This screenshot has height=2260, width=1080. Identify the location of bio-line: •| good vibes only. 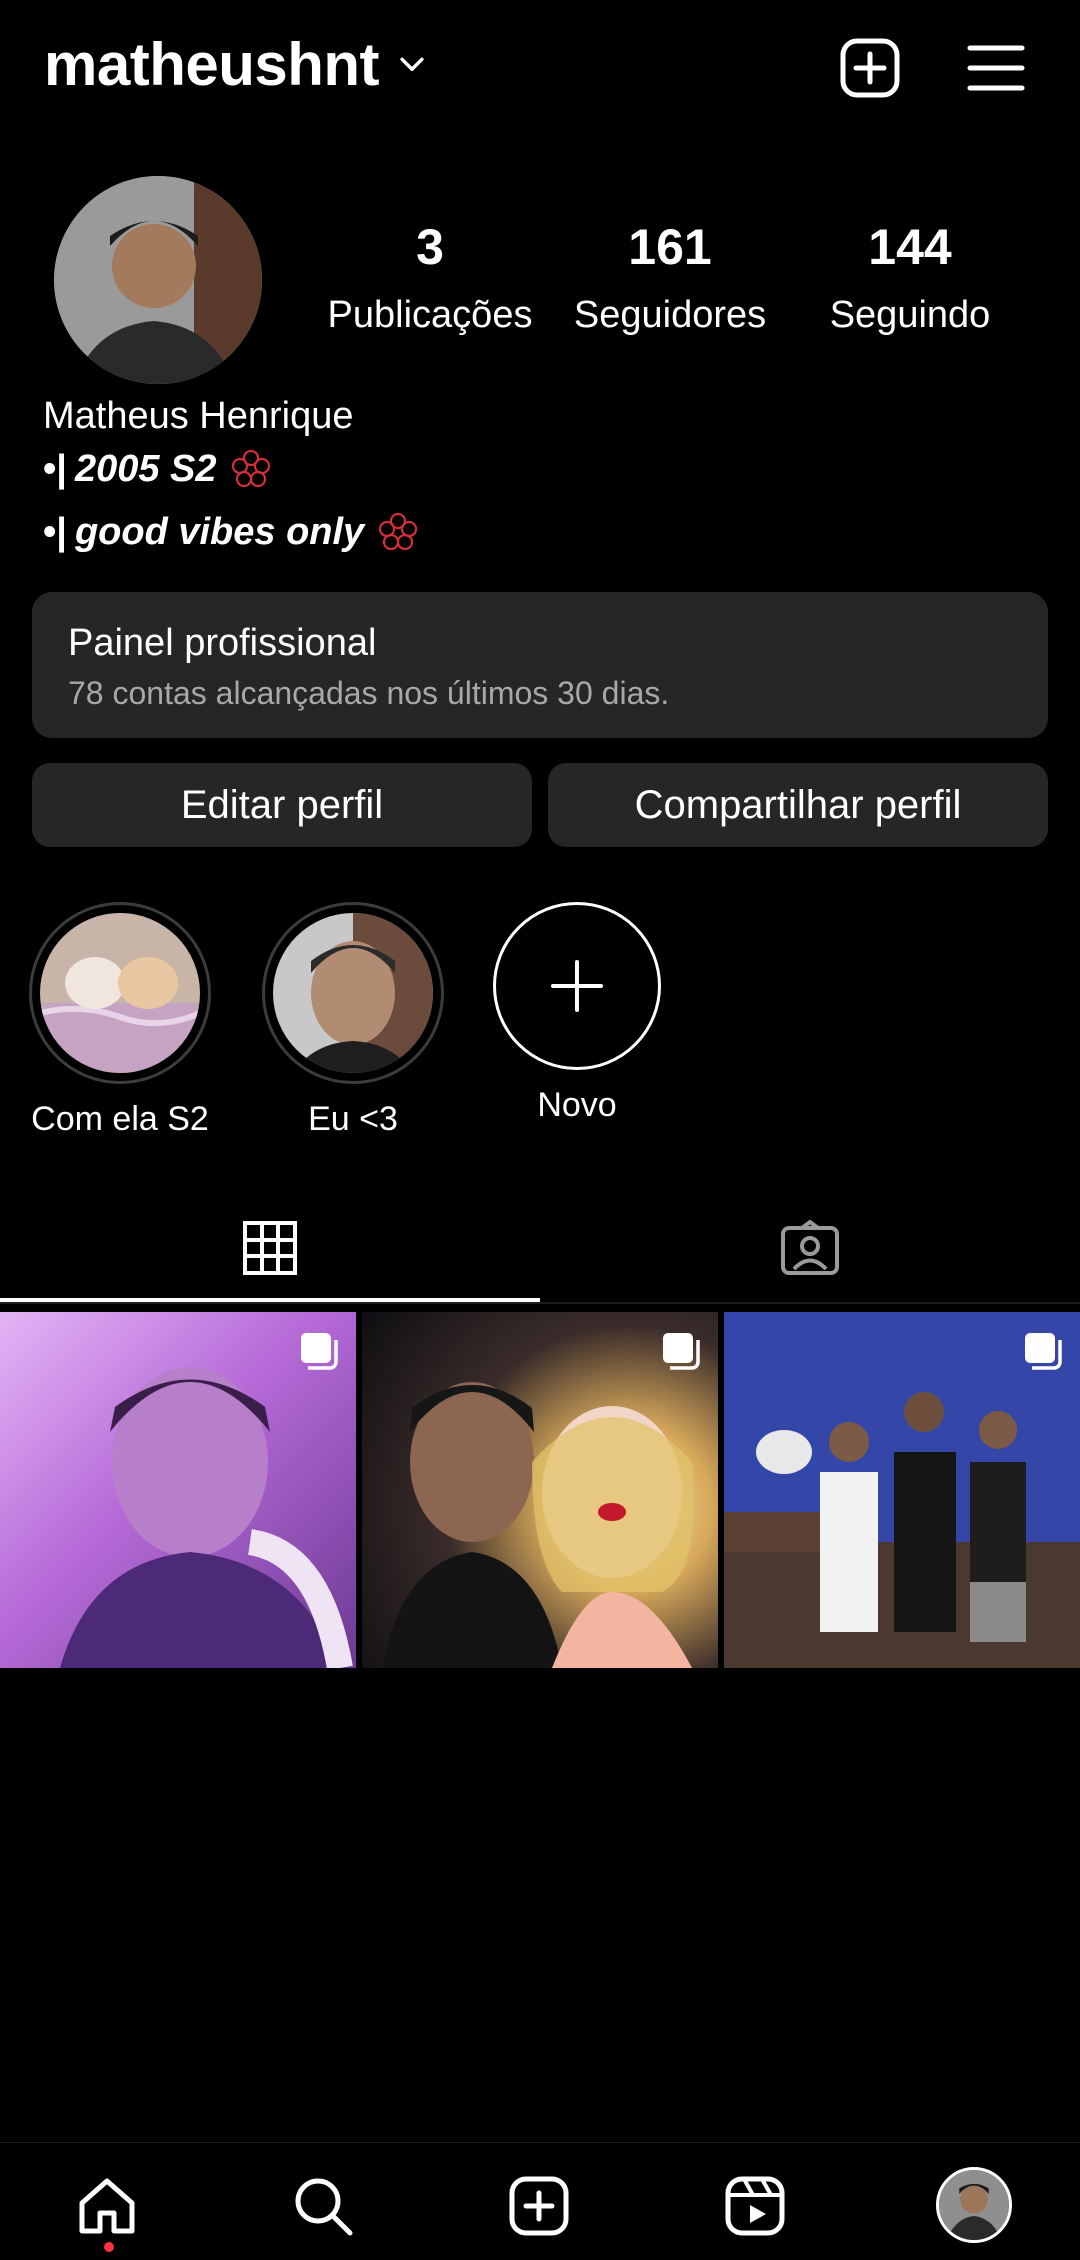
(231, 532).